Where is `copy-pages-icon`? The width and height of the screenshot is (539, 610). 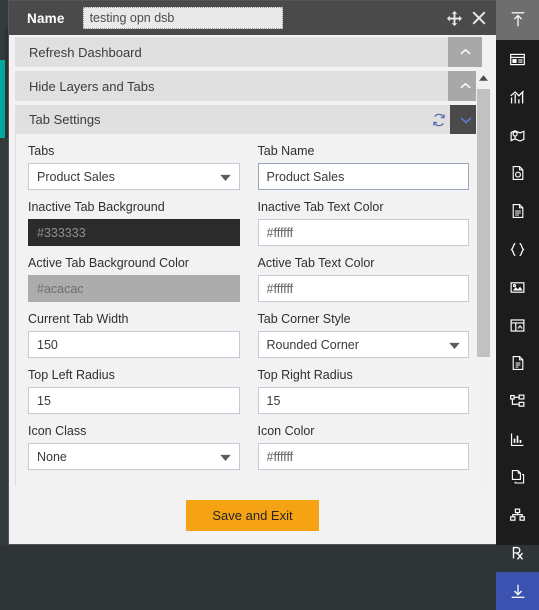 copy-pages-icon is located at coordinates (518, 477).